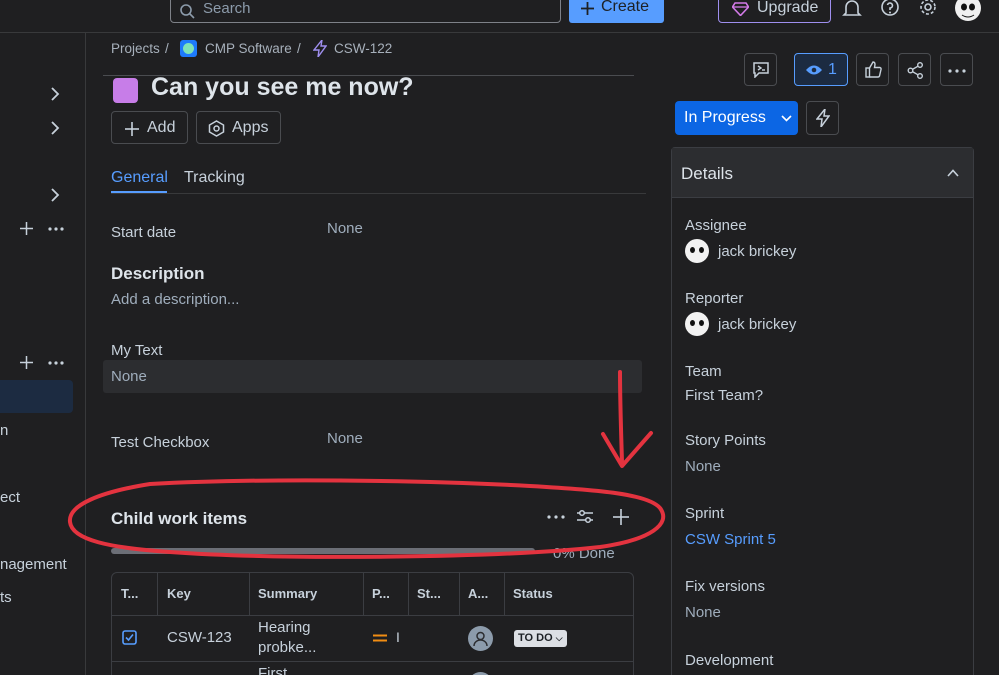 This screenshot has height=675, width=999. I want to click on tabs-divider, so click(378, 193).